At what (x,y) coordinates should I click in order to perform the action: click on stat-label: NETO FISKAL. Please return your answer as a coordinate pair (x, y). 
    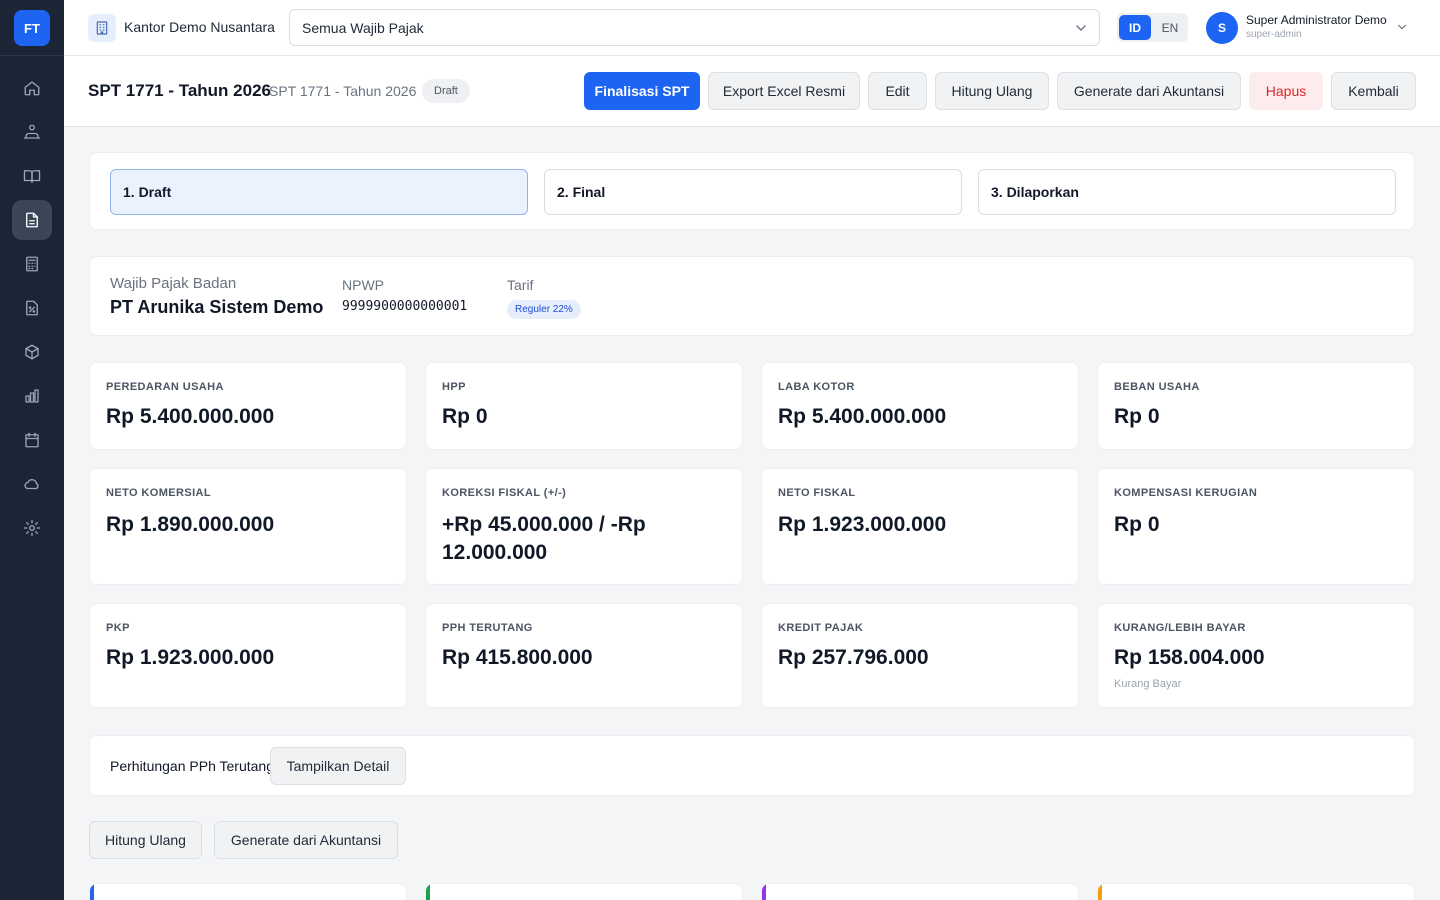
    Looking at the image, I should click on (817, 493).